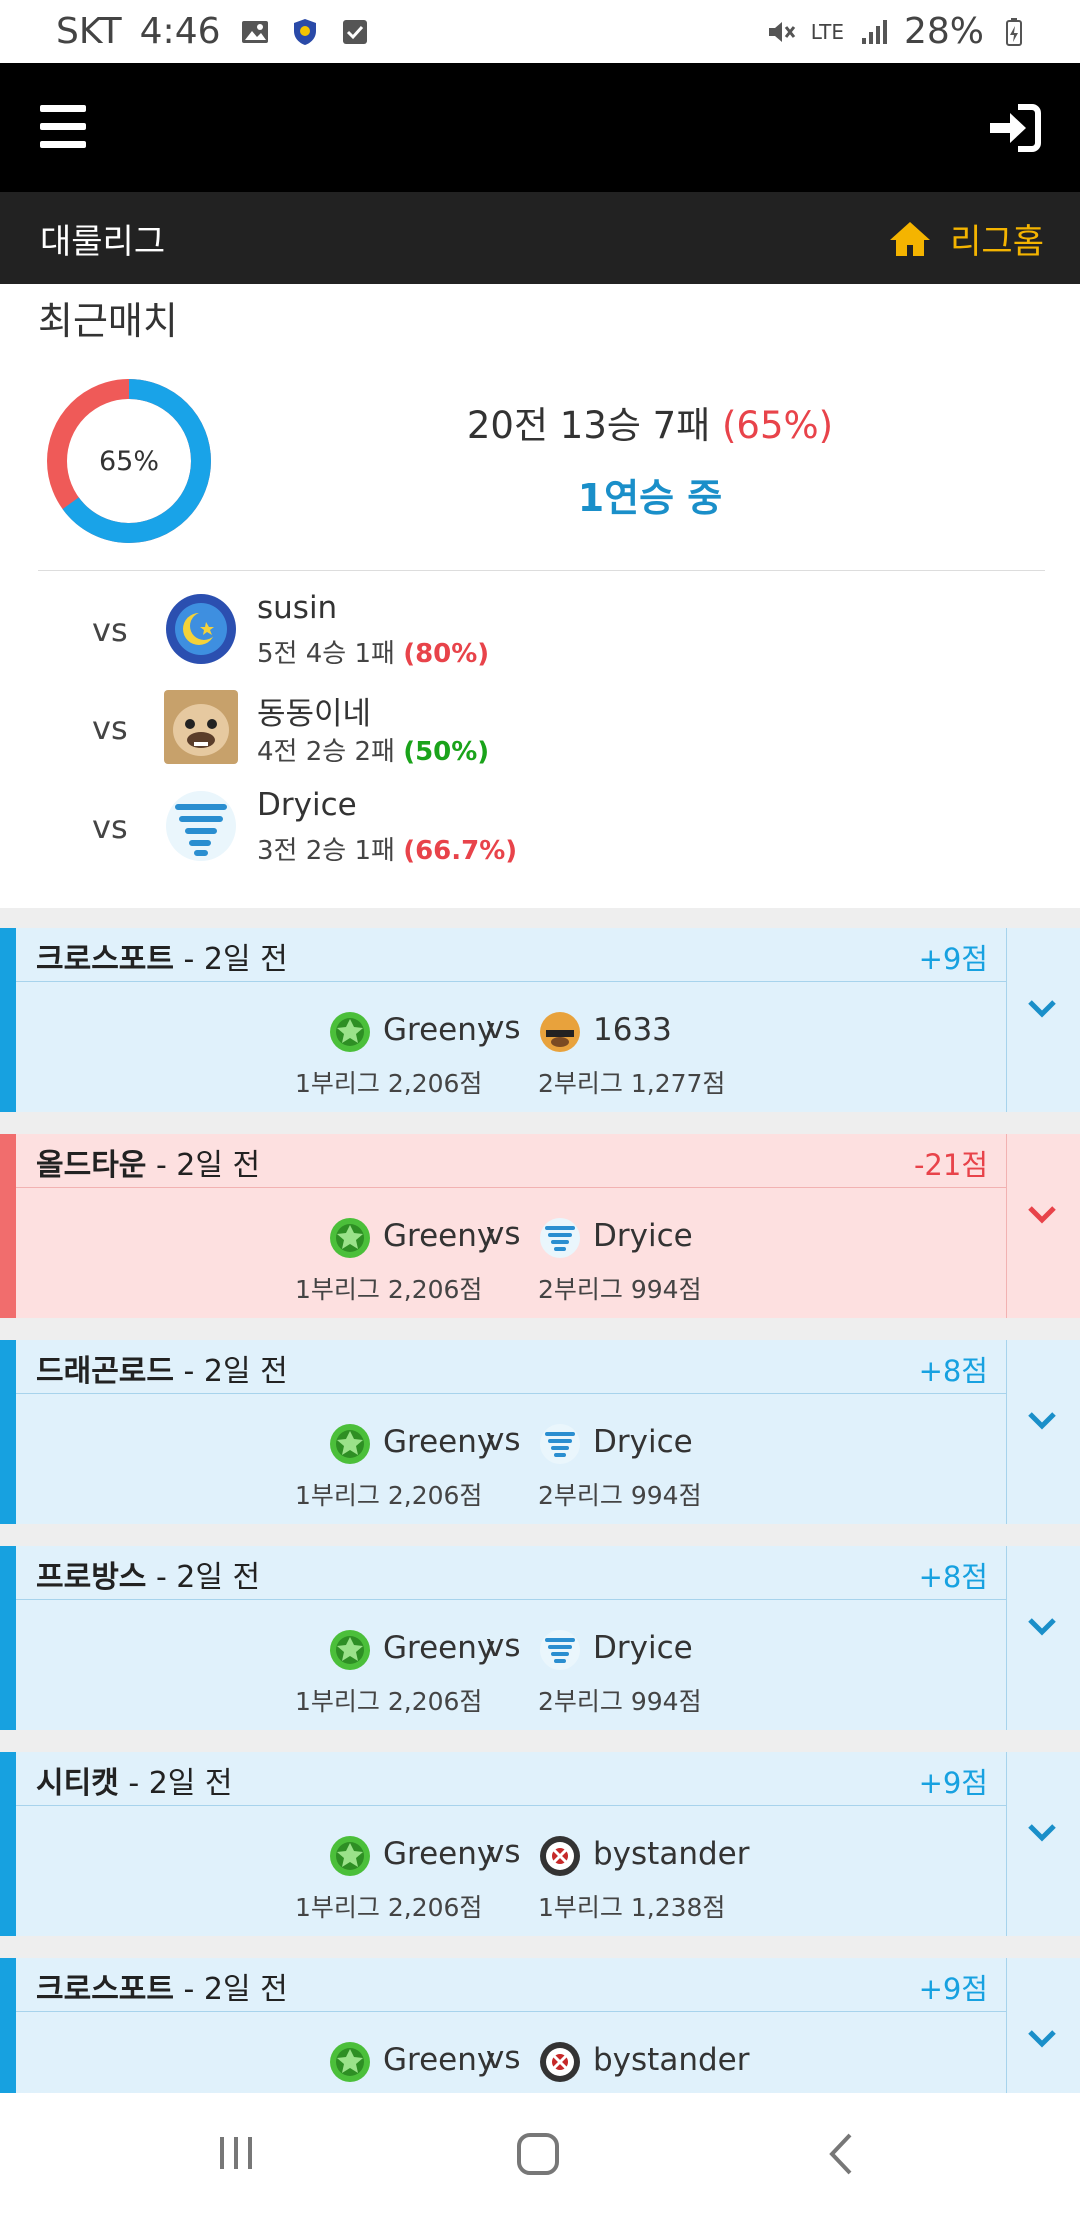  I want to click on sign-in-icon, so click(1014, 128).